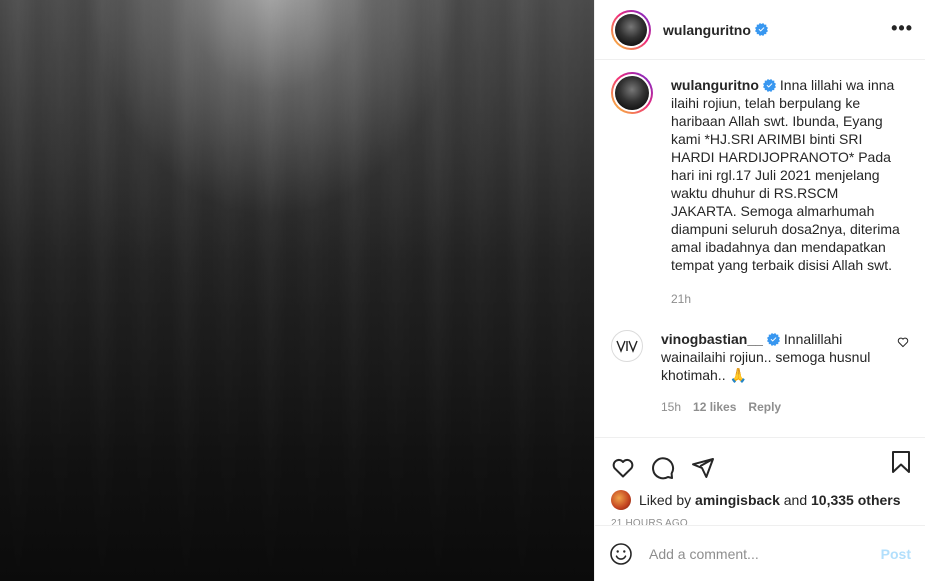  What do you see at coordinates (632, 93) in the screenshot?
I see `caption-avatar` at bounding box center [632, 93].